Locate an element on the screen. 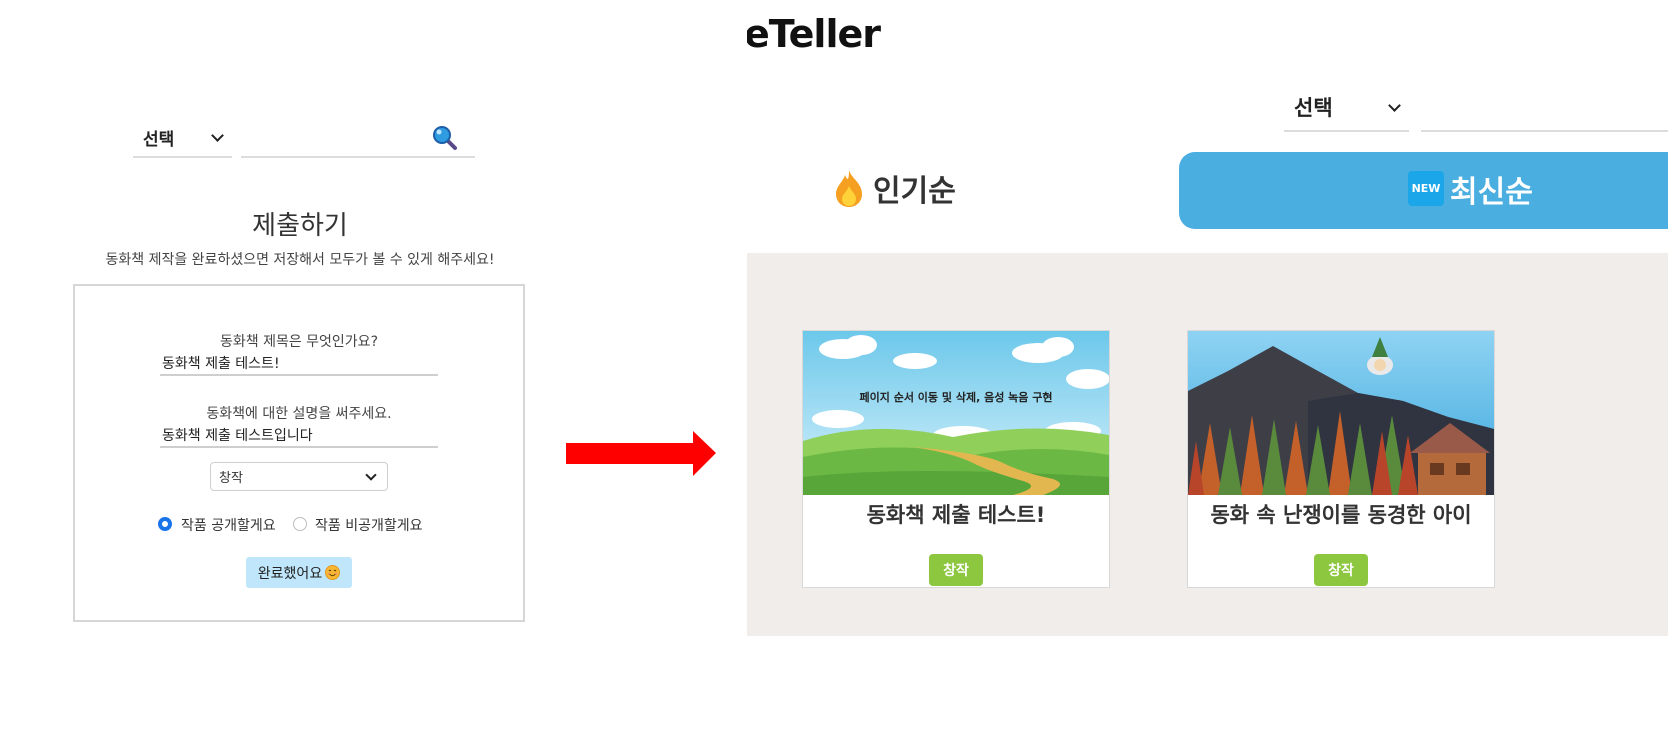 Image resolution: width=1668 pixels, height=734 pixels. title-question-label: 동화책 제목은 무엇인가요? is located at coordinates (298, 342).